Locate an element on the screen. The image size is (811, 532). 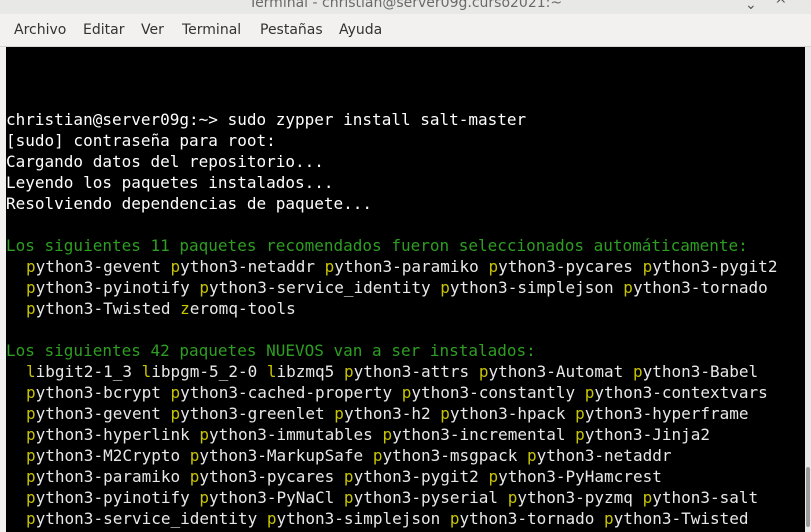
package-name: python3-Babel is located at coordinates (695, 371).